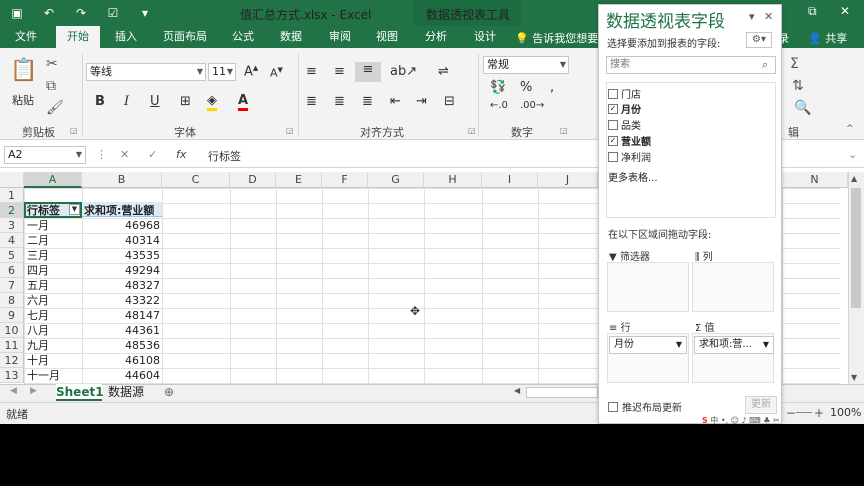 The width and height of the screenshot is (864, 486). What do you see at coordinates (38, 360) in the screenshot?
I see `pivot-row-label: 十月` at bounding box center [38, 360].